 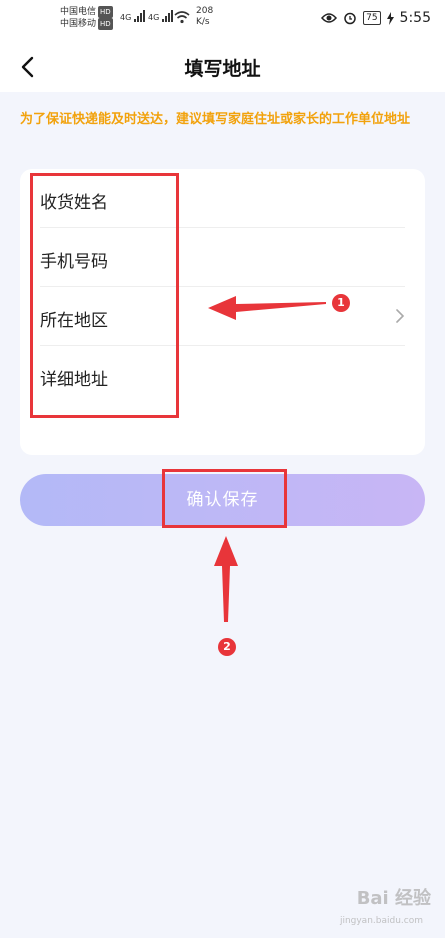 What do you see at coordinates (341, 303) in the screenshot?
I see `step-marker-1: 1` at bounding box center [341, 303].